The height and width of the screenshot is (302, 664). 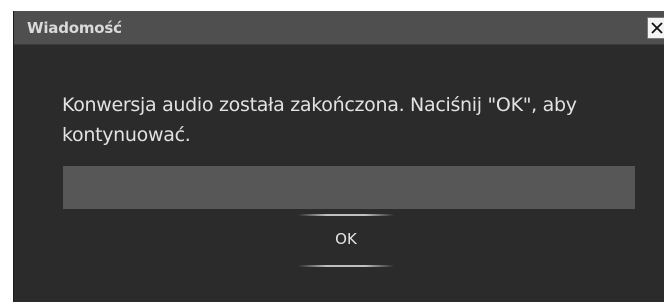 I want to click on title-bar: Wiadomość, so click(x=339, y=28).